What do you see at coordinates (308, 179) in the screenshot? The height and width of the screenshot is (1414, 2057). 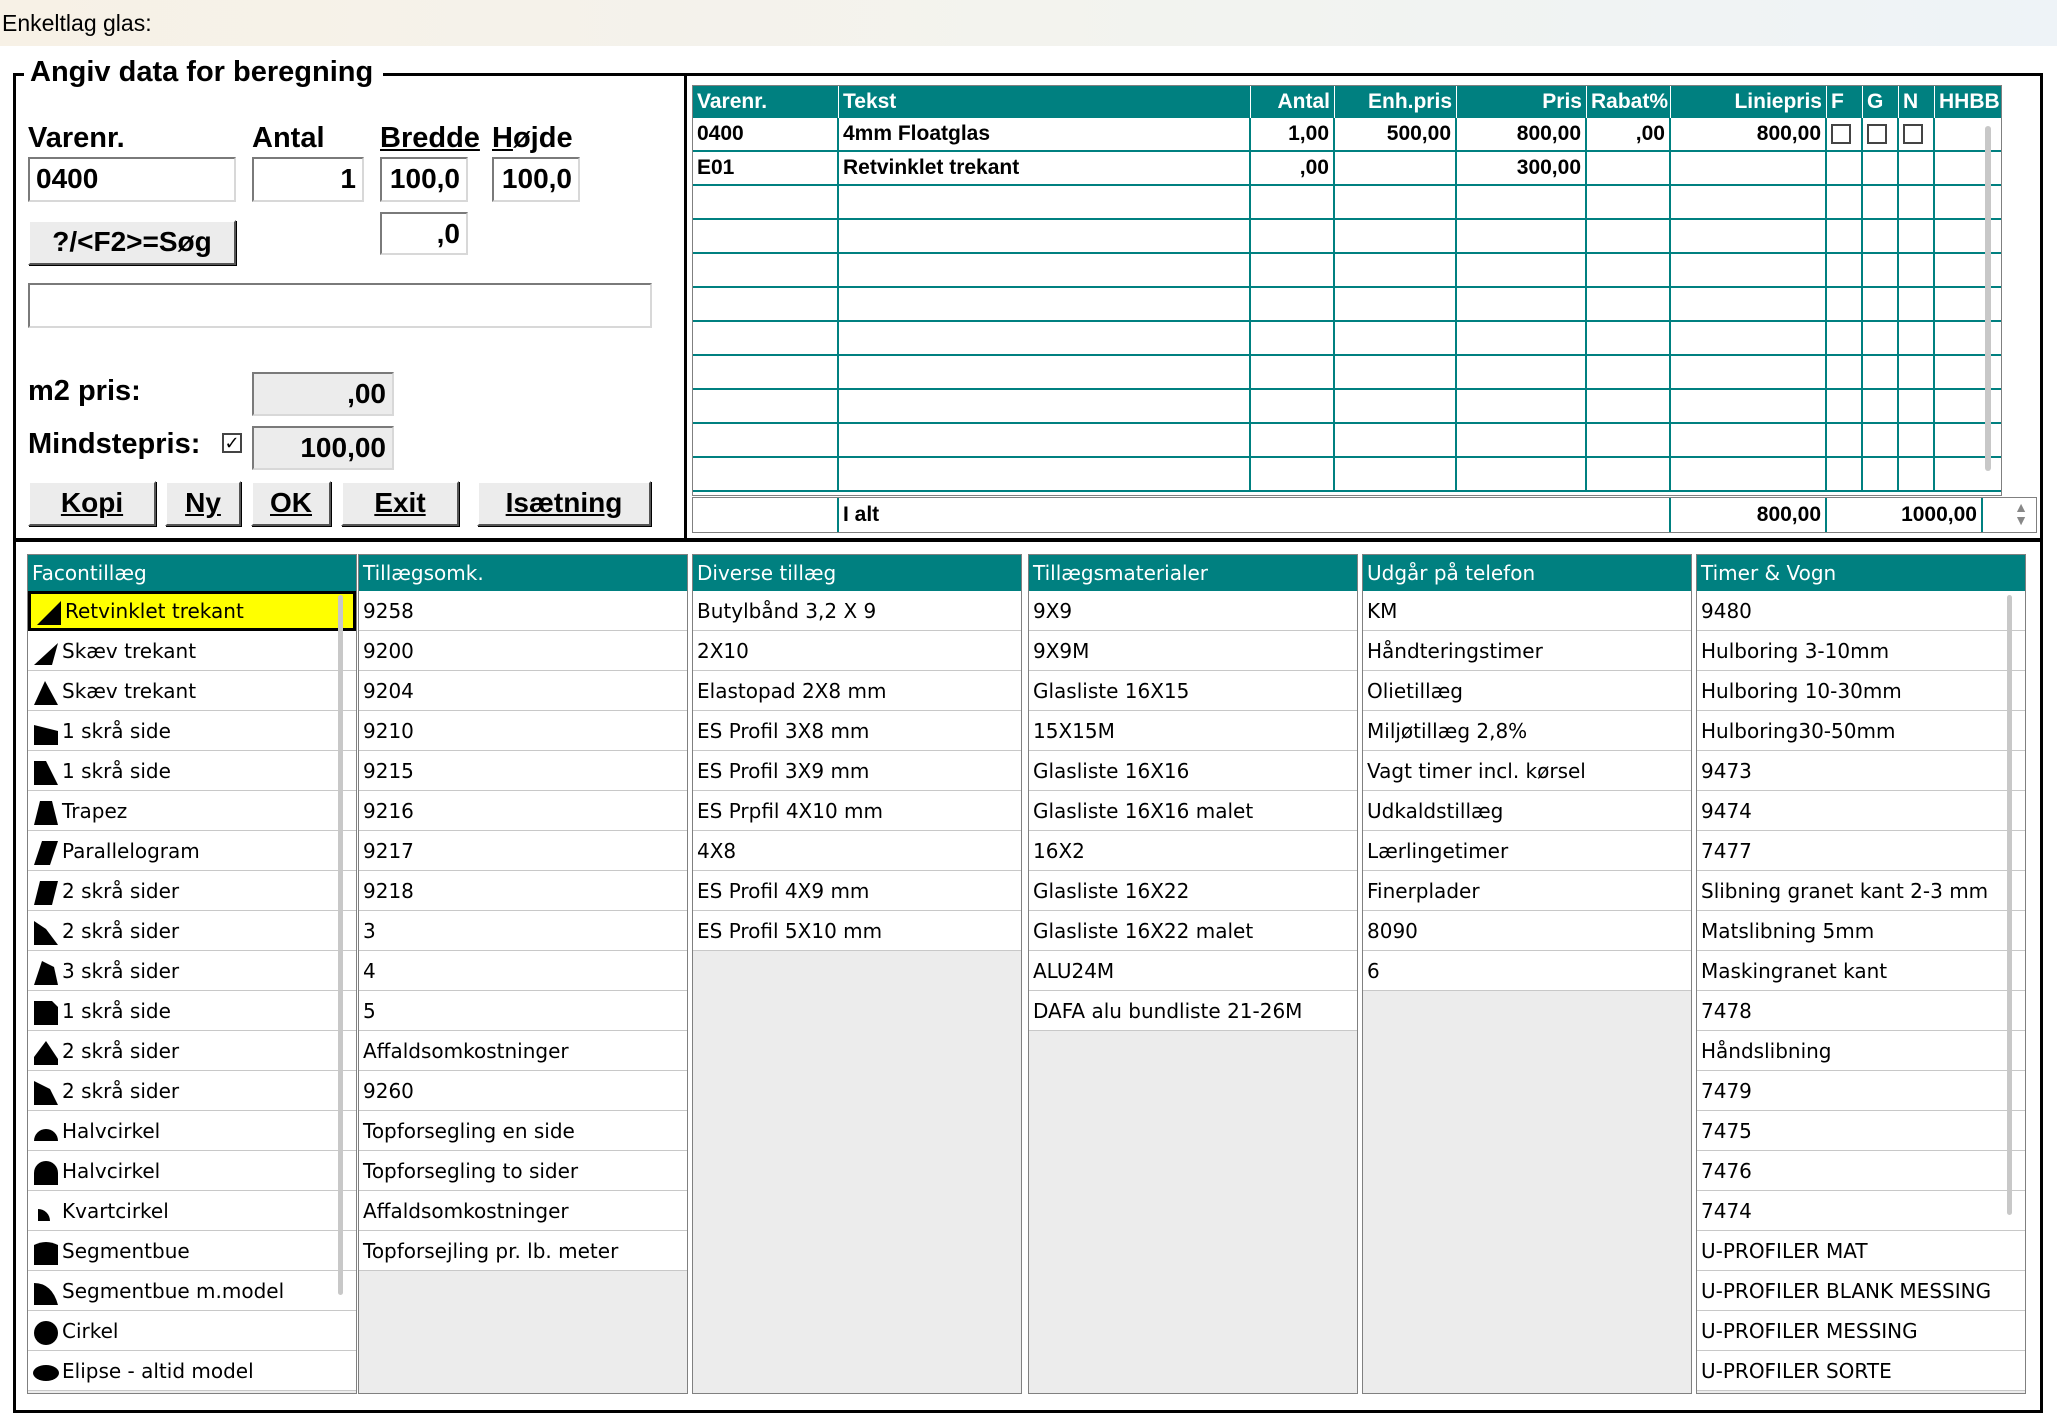 I see `antal-input: 1` at bounding box center [308, 179].